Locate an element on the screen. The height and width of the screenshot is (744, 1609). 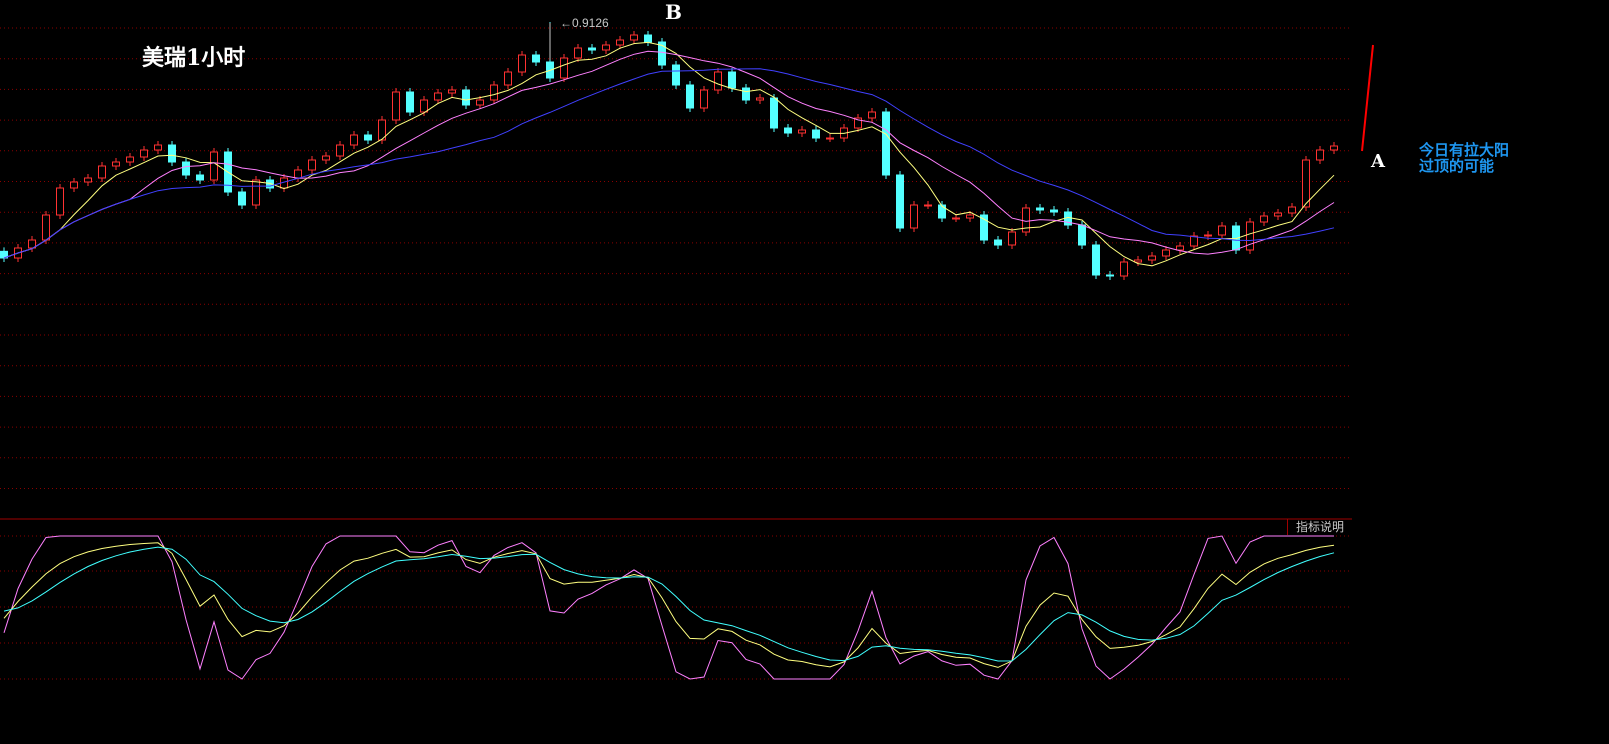
point-a-label: A is located at coordinates (1378, 161).